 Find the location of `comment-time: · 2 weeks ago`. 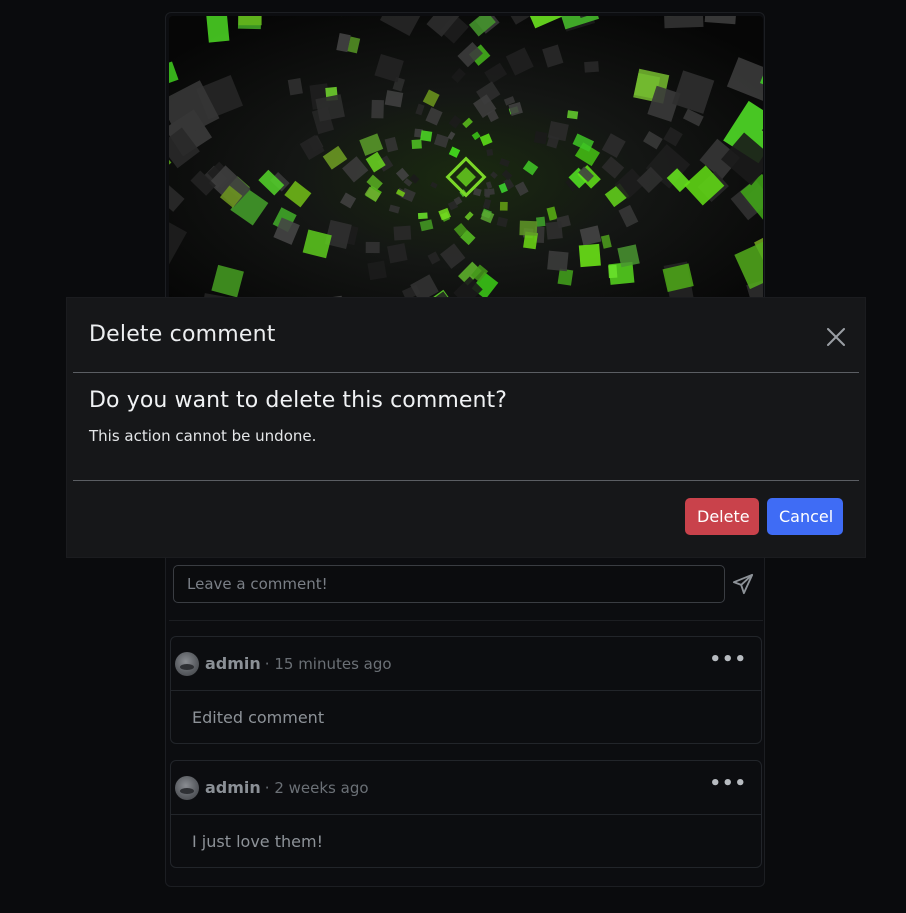

comment-time: · 2 weeks ago is located at coordinates (316, 787).